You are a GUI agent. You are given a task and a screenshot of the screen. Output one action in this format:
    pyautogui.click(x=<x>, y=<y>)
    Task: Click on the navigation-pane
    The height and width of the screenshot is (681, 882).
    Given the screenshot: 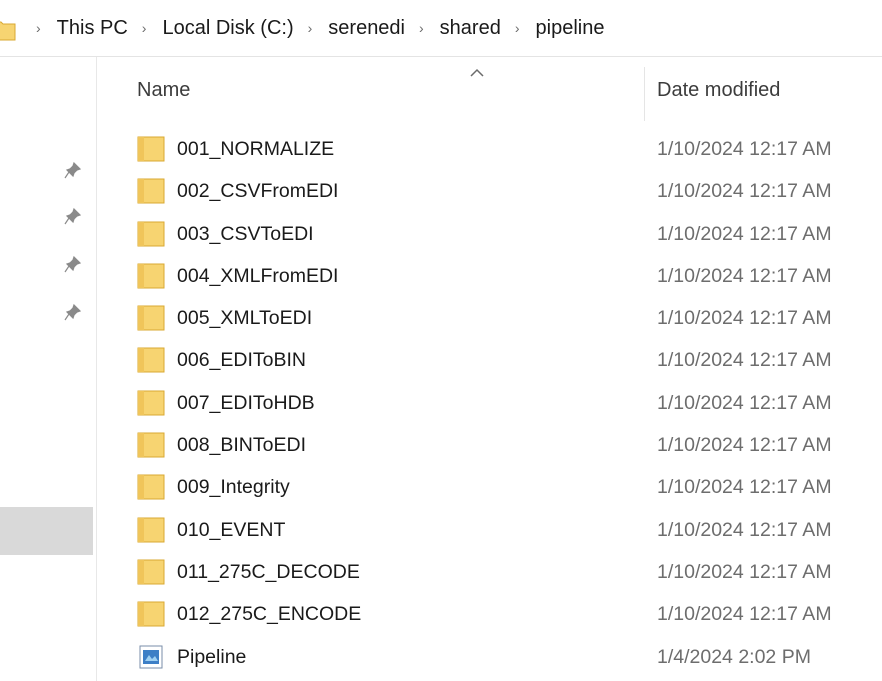 What is the action you would take?
    pyautogui.click(x=48, y=369)
    